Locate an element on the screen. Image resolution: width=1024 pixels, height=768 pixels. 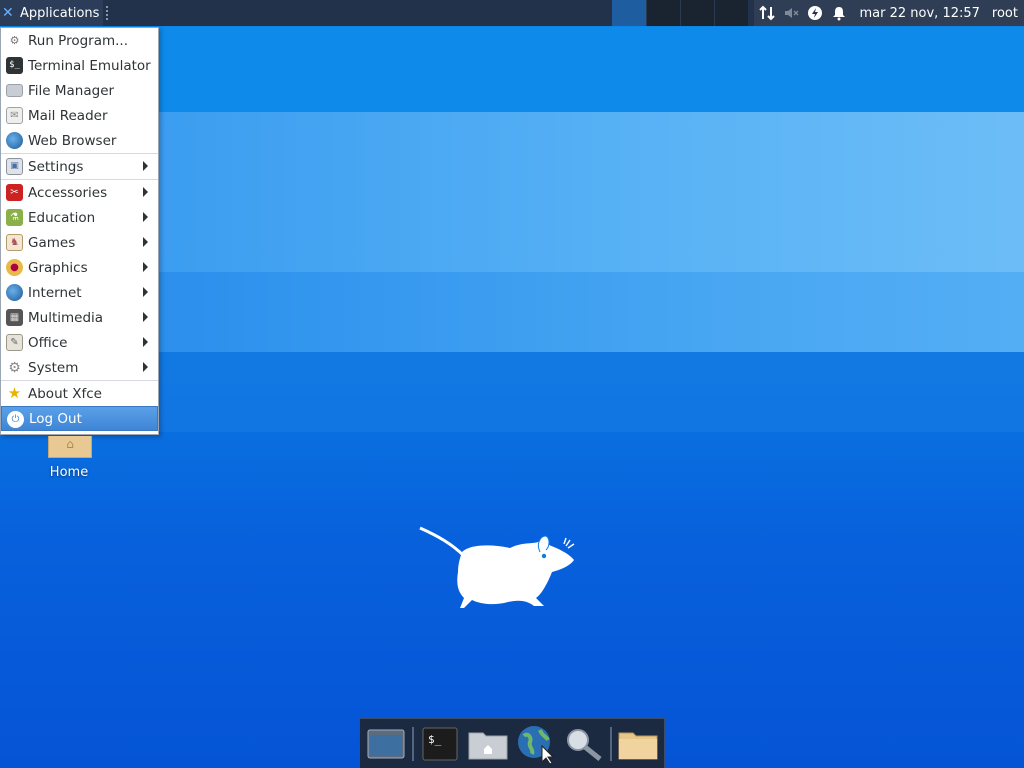
menu-item-label: Office is located at coordinates (48, 342).